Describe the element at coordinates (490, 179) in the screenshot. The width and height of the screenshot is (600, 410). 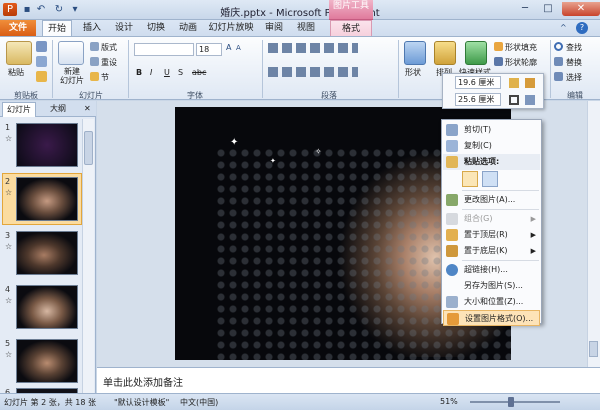
I see `paste-as-picture-icon` at that location.